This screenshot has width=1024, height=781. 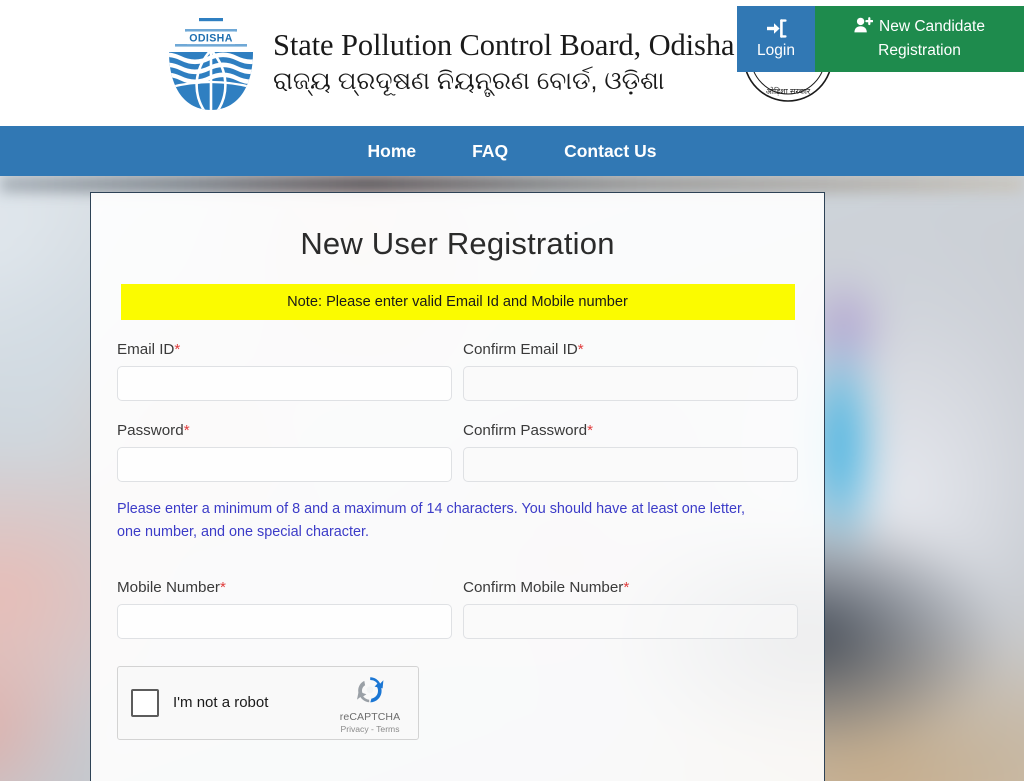 I want to click on register-button-line1: New Candidate, so click(x=932, y=26).